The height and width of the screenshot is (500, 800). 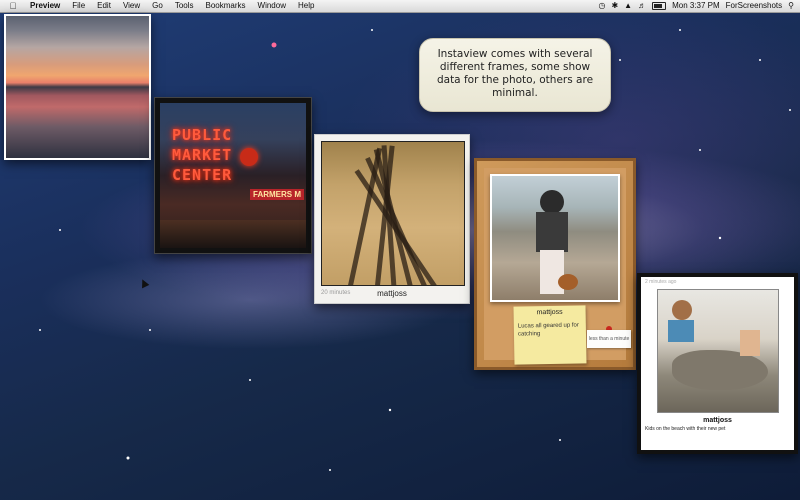 I want to click on menu-tools: Tools, so click(x=184, y=6).